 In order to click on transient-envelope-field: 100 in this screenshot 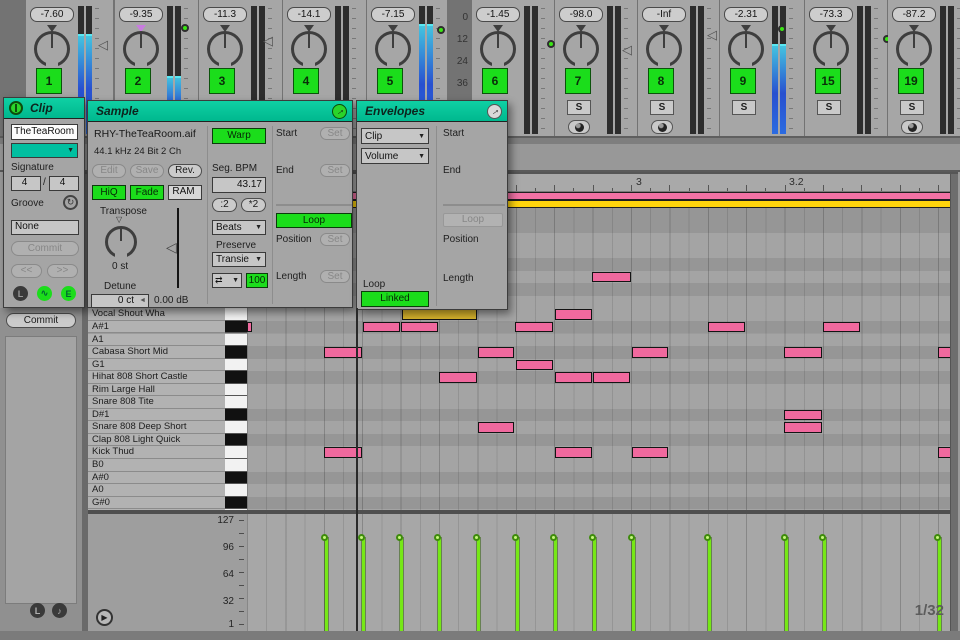, I will do `click(257, 280)`.